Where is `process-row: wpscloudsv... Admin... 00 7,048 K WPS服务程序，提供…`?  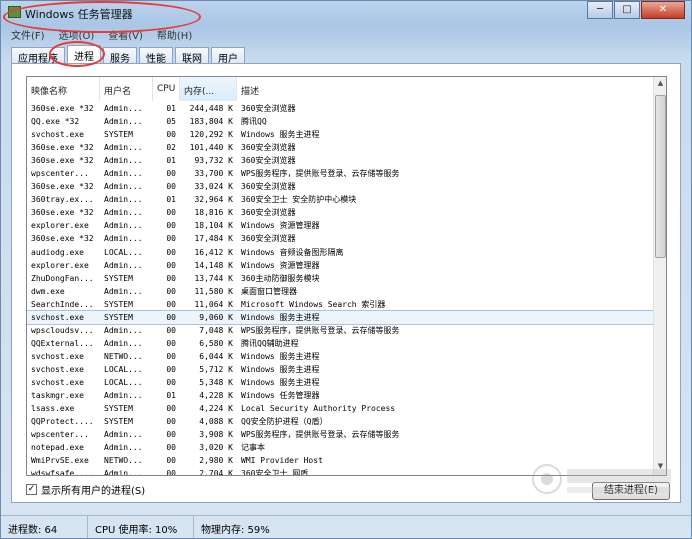
process-row: wpscloudsv... Admin... 00 7,048 K WPS服务程序，提供… is located at coordinates (340, 330).